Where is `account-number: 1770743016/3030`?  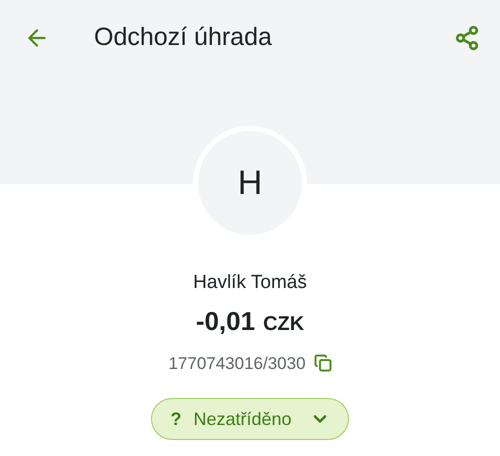 account-number: 1770743016/3030 is located at coordinates (237, 363).